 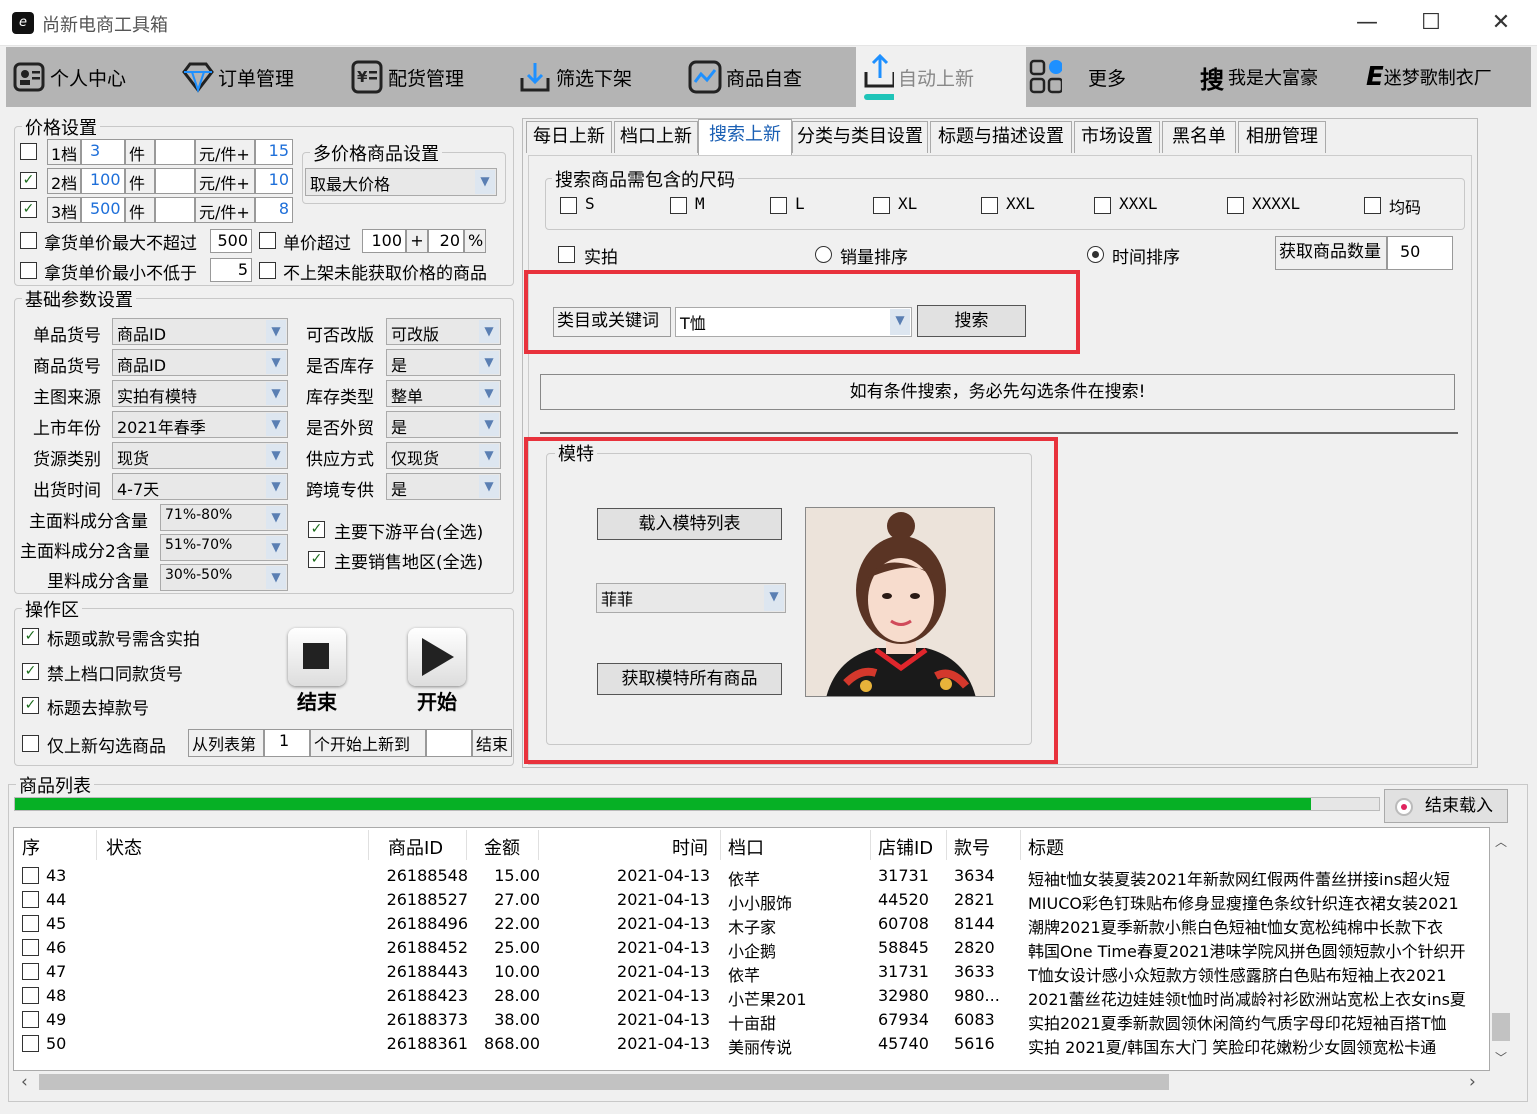 I want to click on param-select: 现货 ▼, so click(x=200, y=455).